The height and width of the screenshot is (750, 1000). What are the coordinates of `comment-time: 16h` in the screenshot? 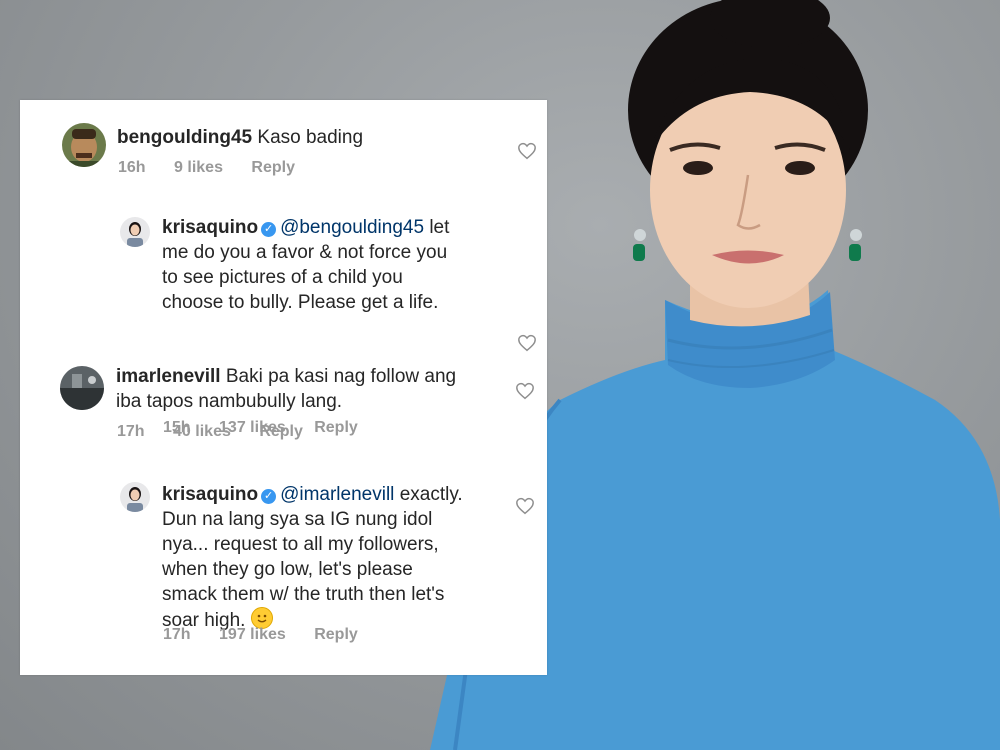 It's located at (132, 167).